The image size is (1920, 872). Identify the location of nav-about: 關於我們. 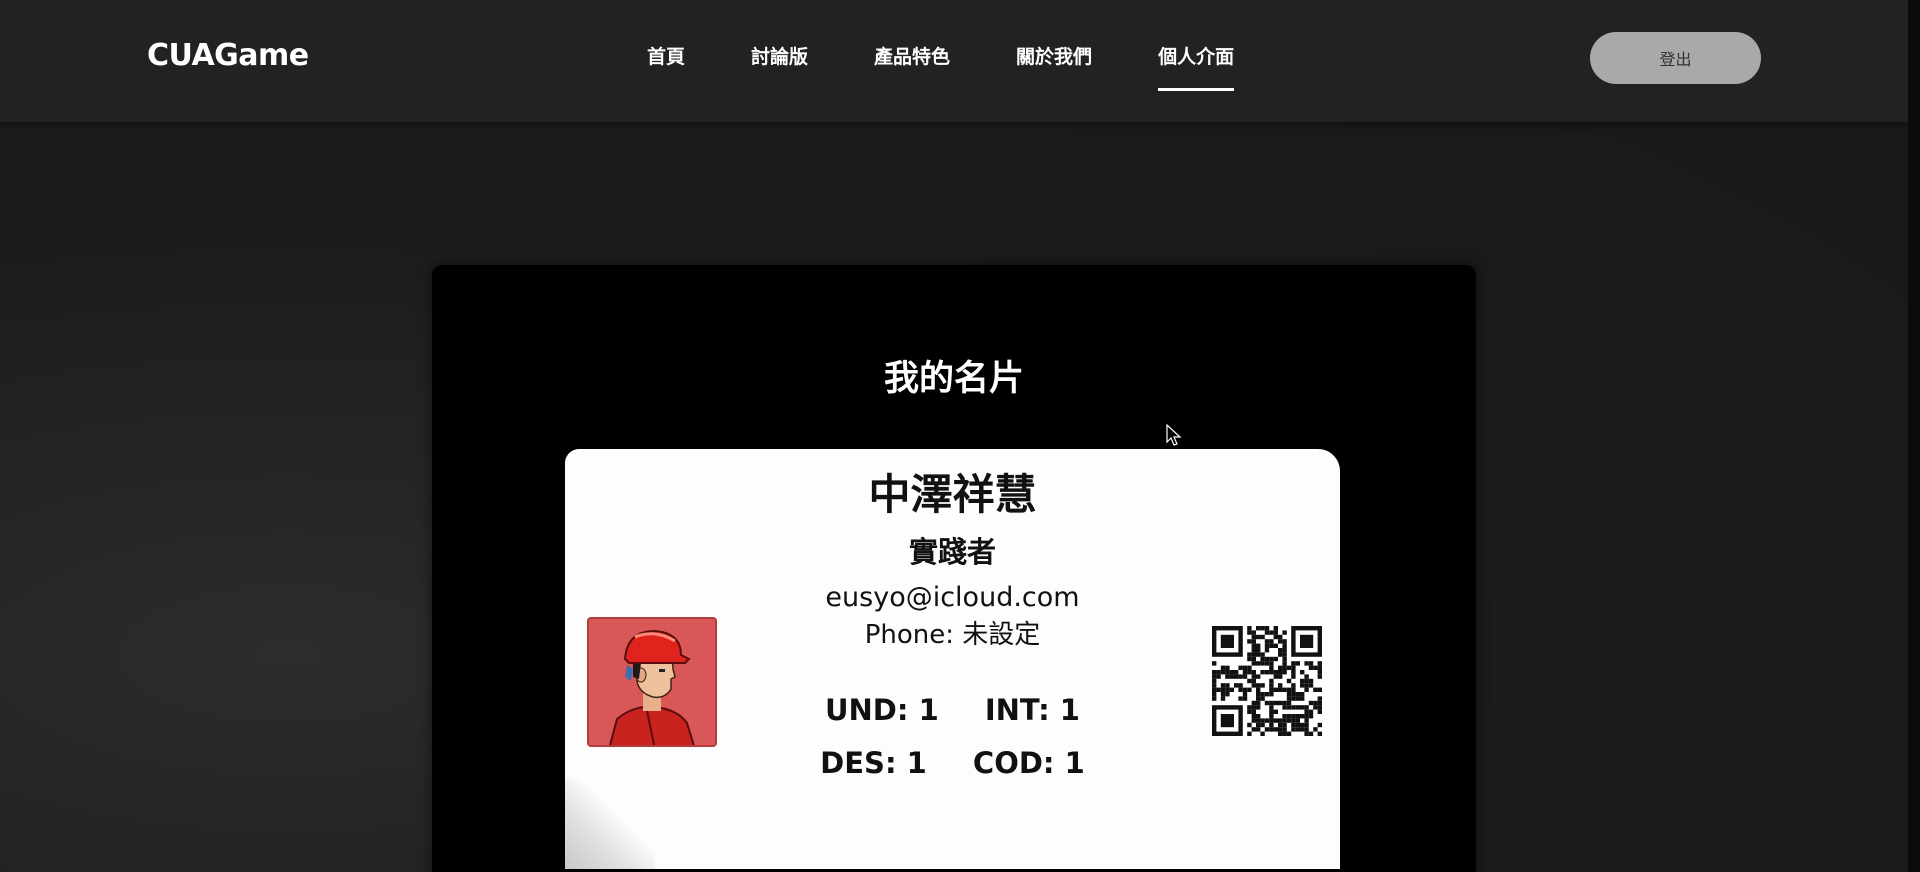
(1054, 55).